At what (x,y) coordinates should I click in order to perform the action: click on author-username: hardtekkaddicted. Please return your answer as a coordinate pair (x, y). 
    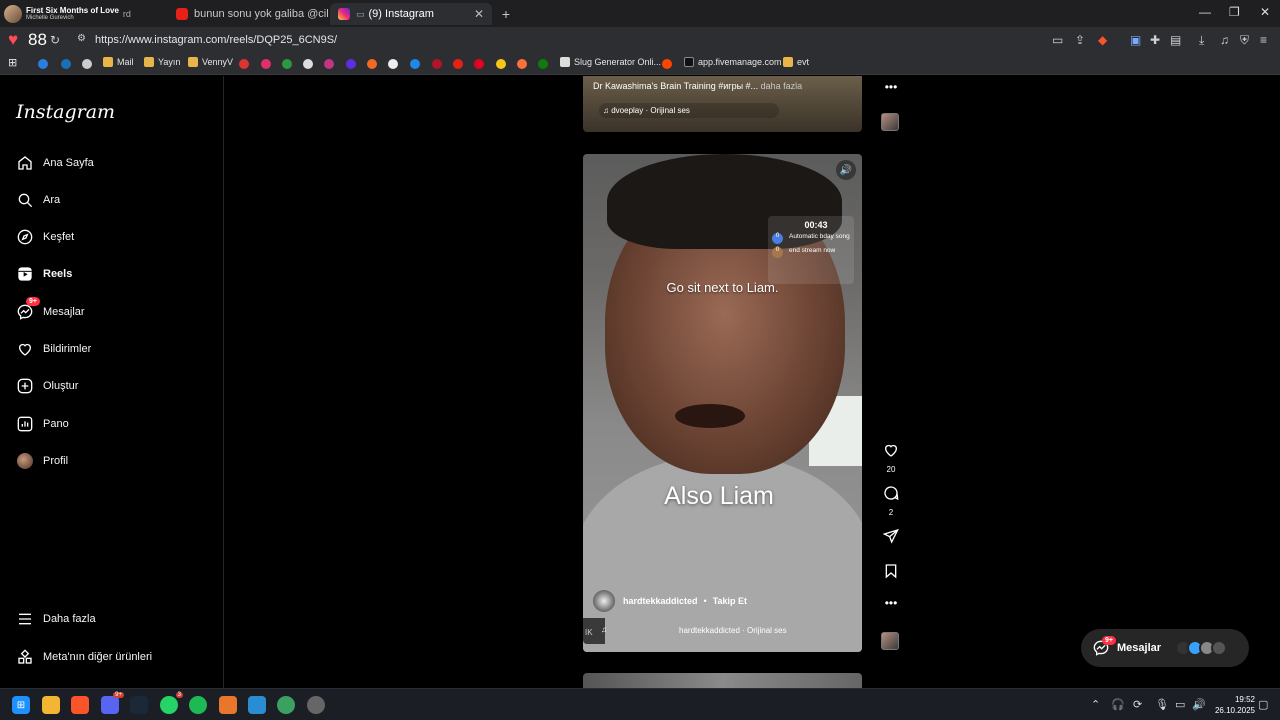
    Looking at the image, I should click on (660, 601).